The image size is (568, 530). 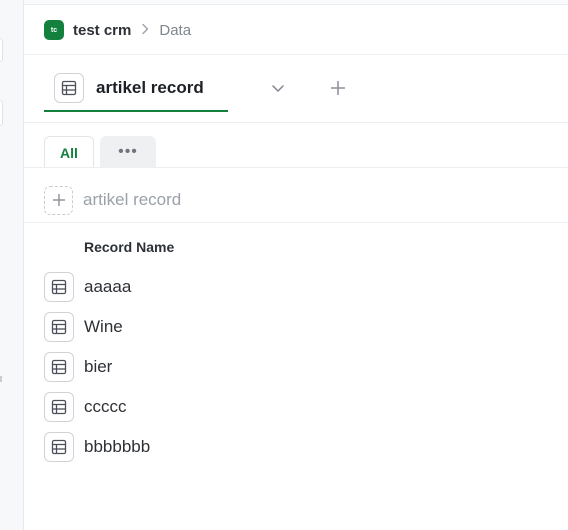 I want to click on view-tab-all: All, so click(x=69, y=152).